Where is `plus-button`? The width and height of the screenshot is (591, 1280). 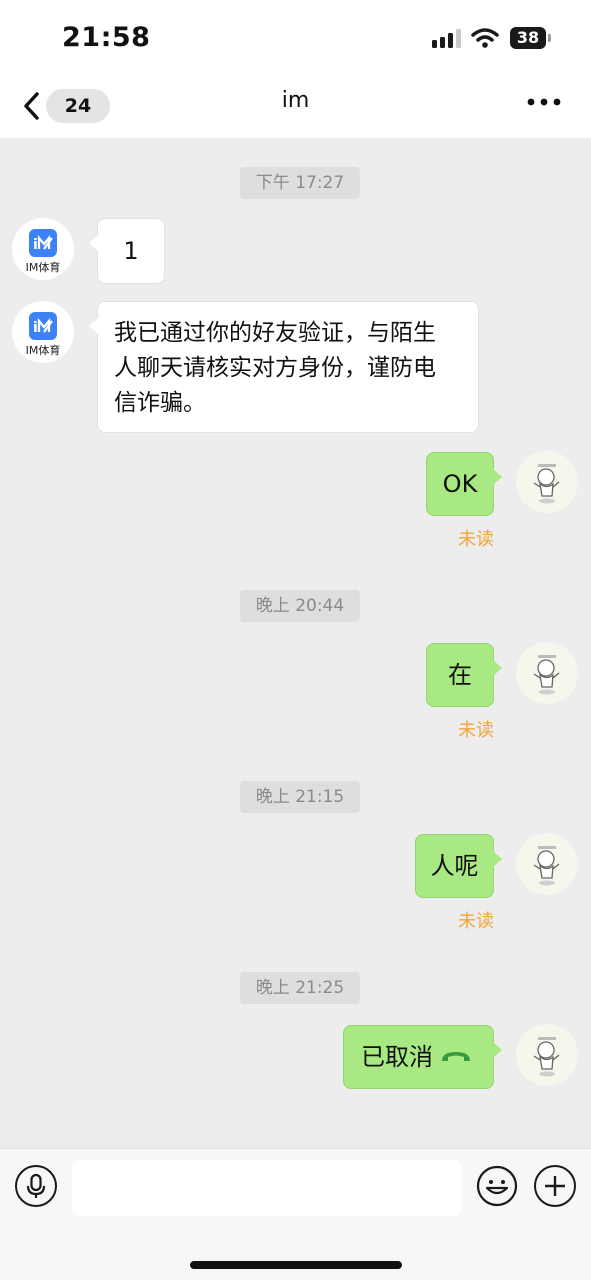 plus-button is located at coordinates (555, 1186).